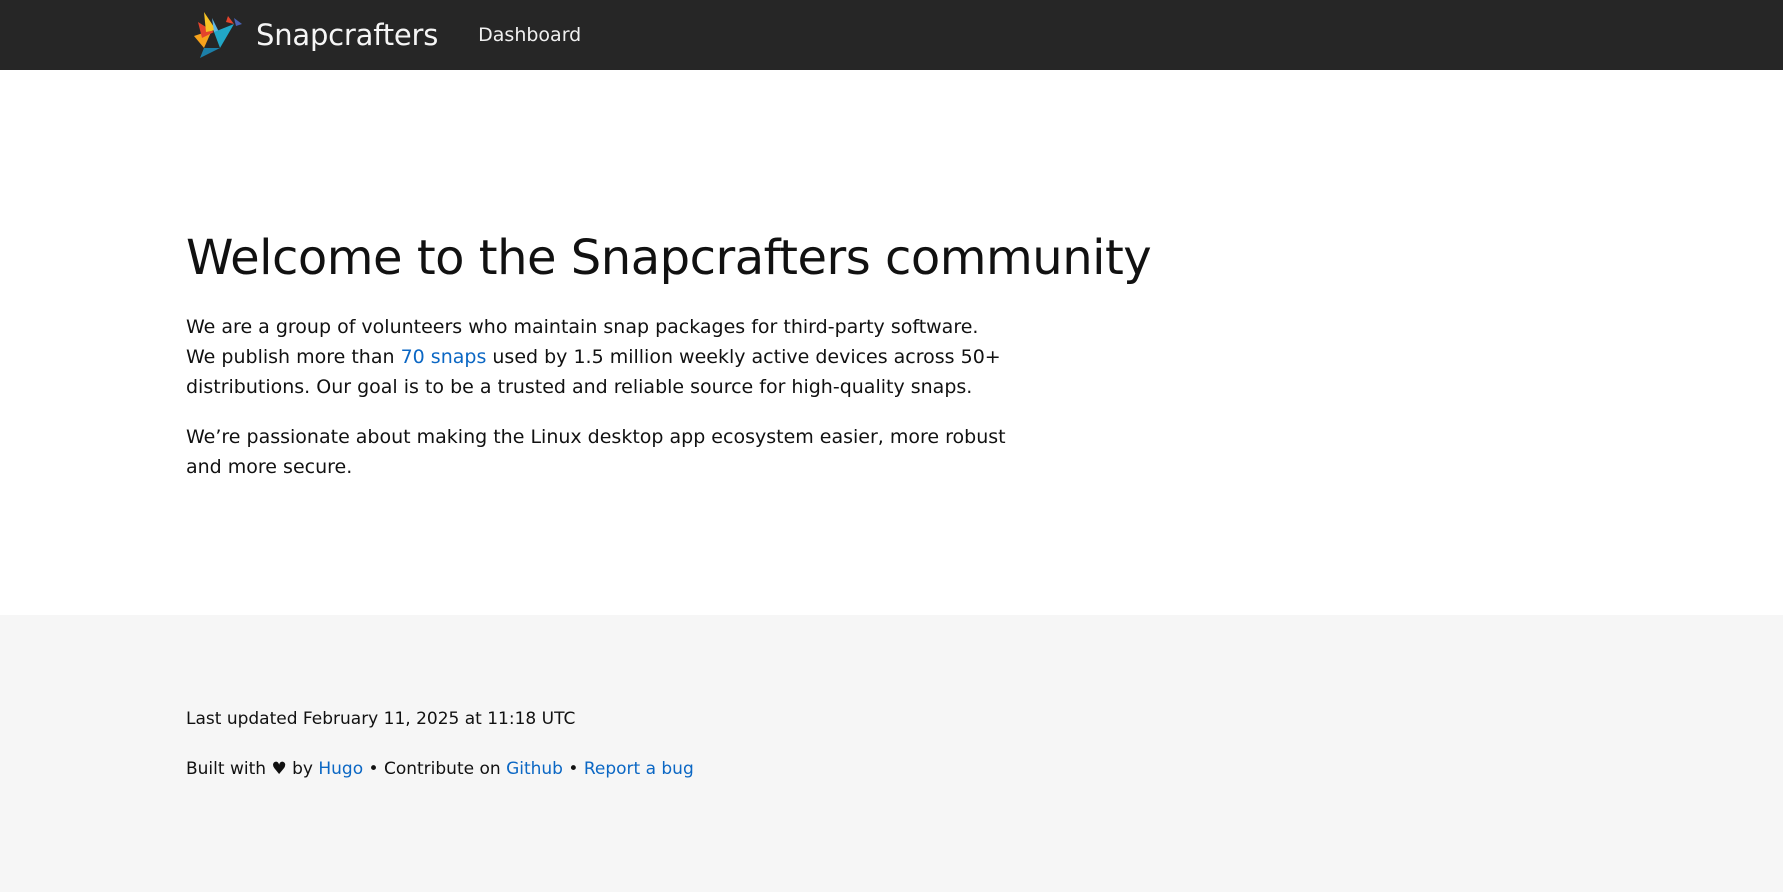  Describe the element at coordinates (529, 35) in the screenshot. I see `nav-dashboard-link: Dashboard` at that location.